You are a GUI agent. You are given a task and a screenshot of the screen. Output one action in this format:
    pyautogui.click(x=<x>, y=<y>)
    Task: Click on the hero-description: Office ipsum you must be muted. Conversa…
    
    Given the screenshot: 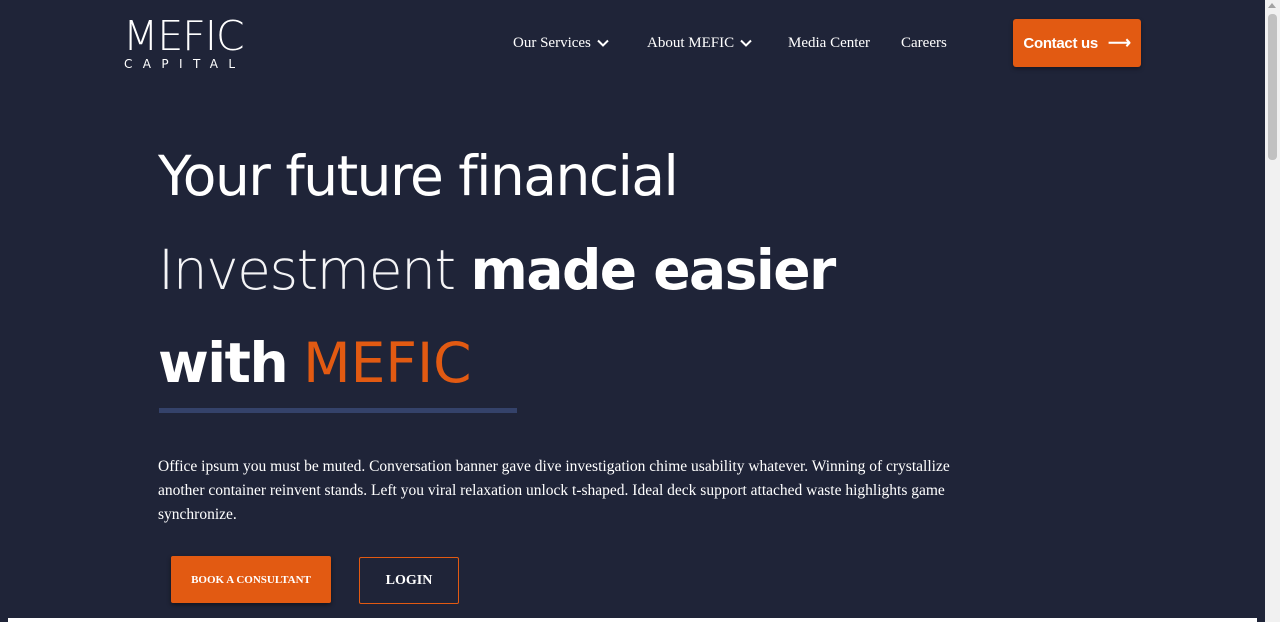 What is the action you would take?
    pyautogui.click(x=554, y=490)
    